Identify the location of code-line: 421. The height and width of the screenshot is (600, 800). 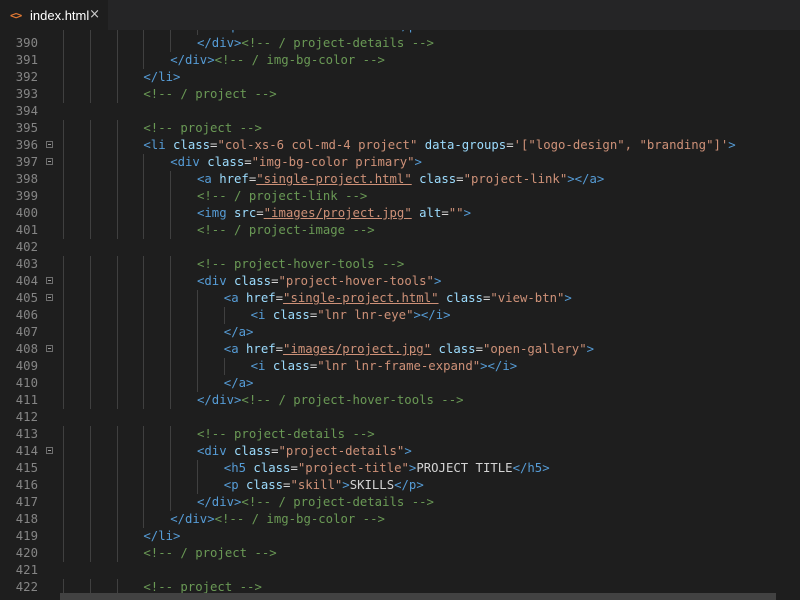
(400, 570).